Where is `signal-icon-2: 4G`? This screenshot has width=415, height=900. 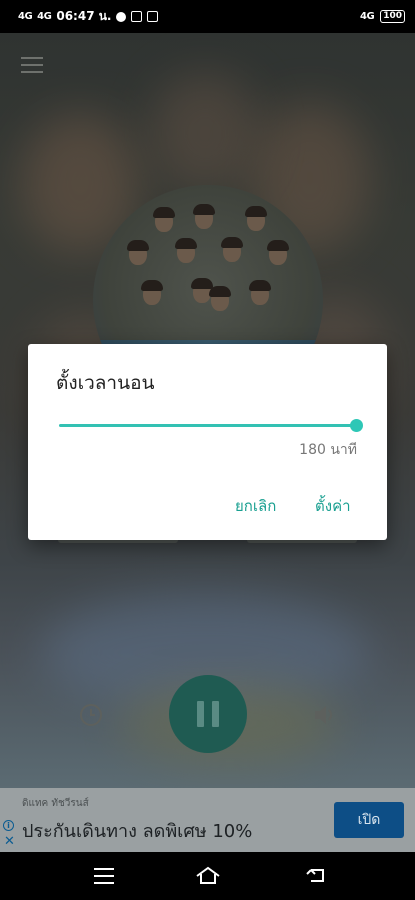
signal-icon-2: 4G is located at coordinates (44, 16).